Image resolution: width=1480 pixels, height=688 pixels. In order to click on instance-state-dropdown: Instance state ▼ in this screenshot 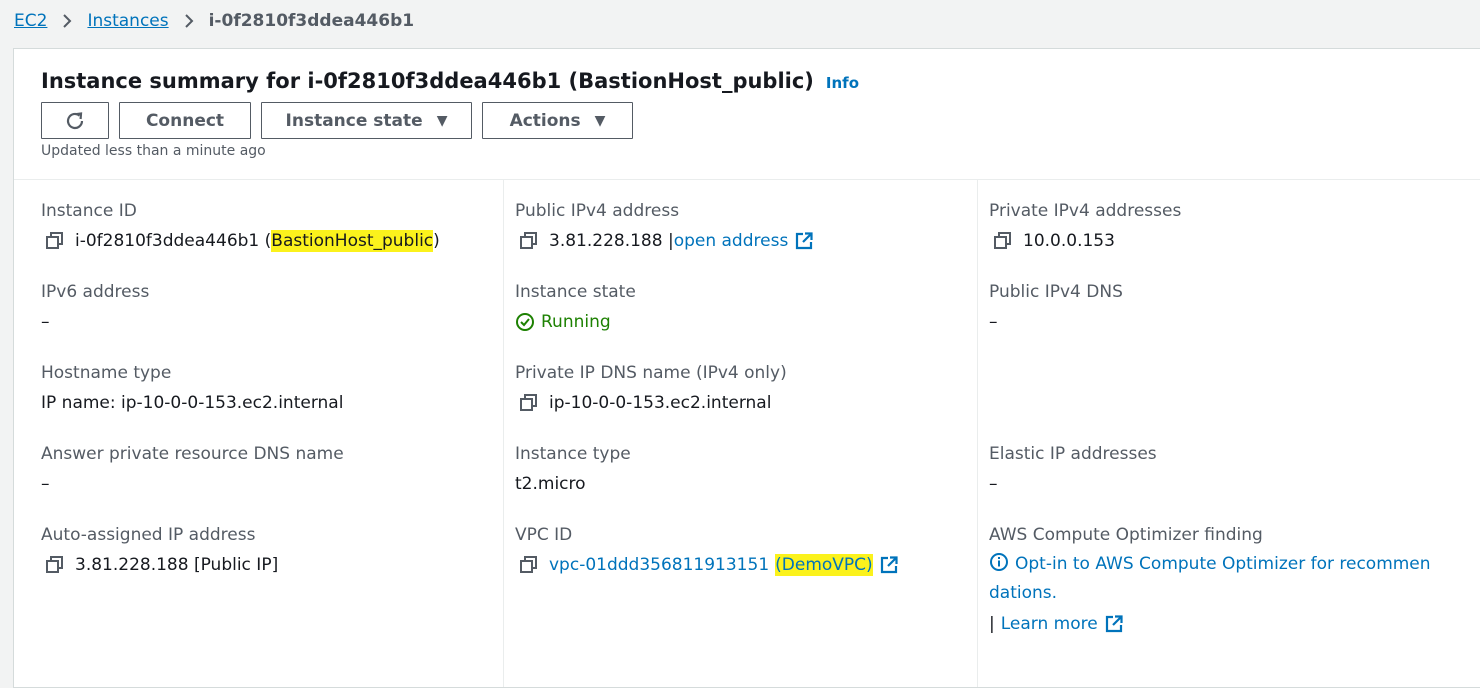, I will do `click(366, 120)`.